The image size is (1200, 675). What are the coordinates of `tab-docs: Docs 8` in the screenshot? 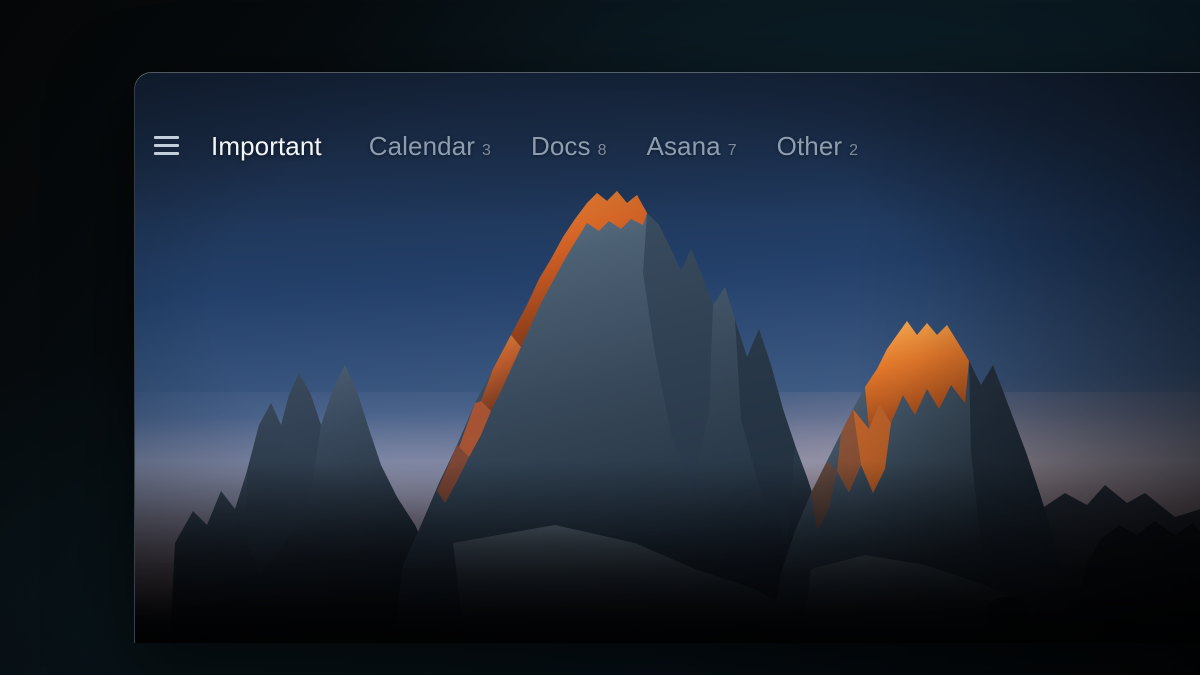 It's located at (569, 146).